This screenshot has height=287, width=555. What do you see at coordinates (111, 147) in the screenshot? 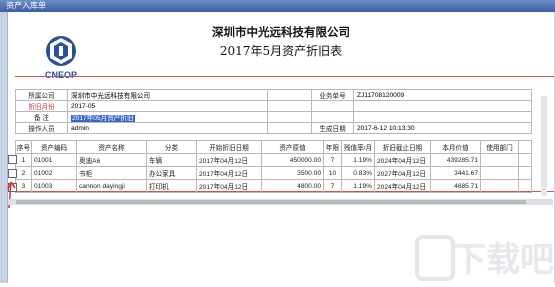
I see `col-header-name: 资产名称` at bounding box center [111, 147].